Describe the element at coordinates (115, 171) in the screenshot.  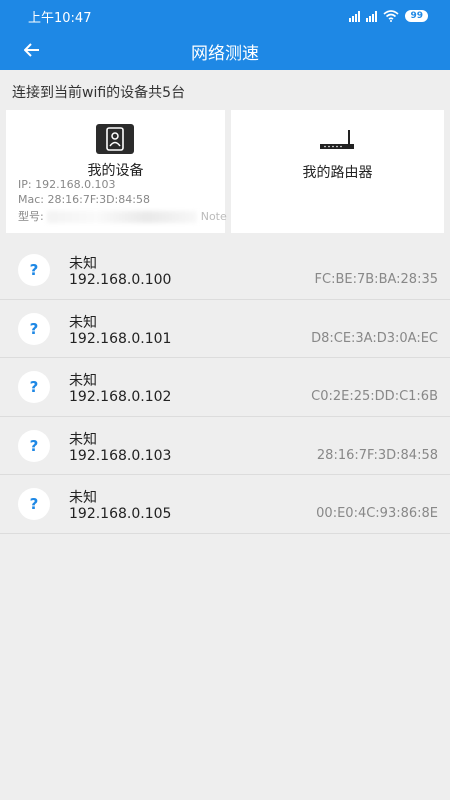
I see `my-device-title: 我的设备` at that location.